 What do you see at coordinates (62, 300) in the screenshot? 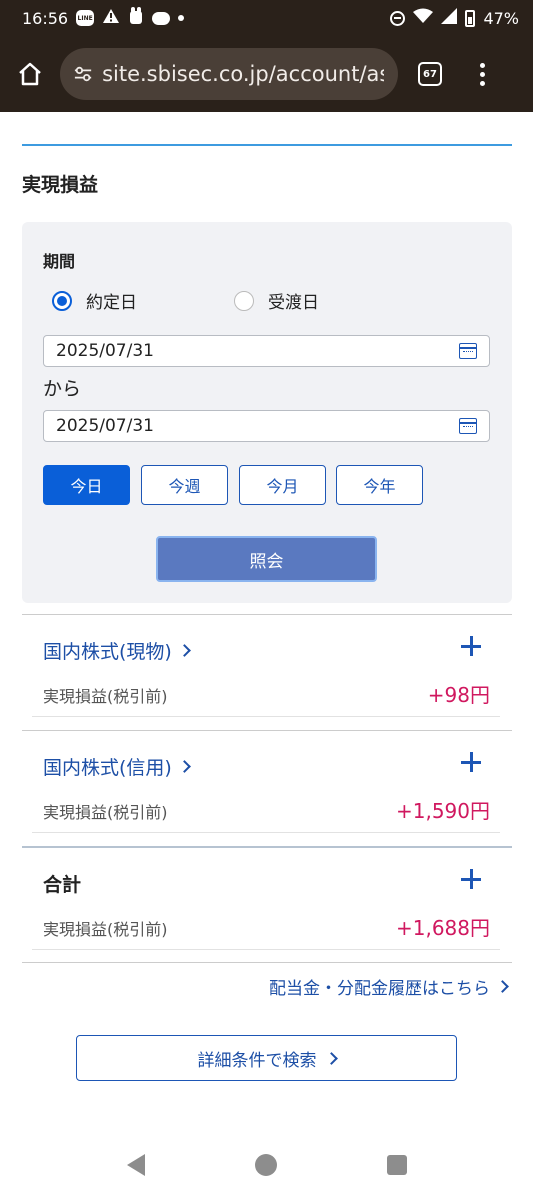
I see `radio-checked-icon` at bounding box center [62, 300].